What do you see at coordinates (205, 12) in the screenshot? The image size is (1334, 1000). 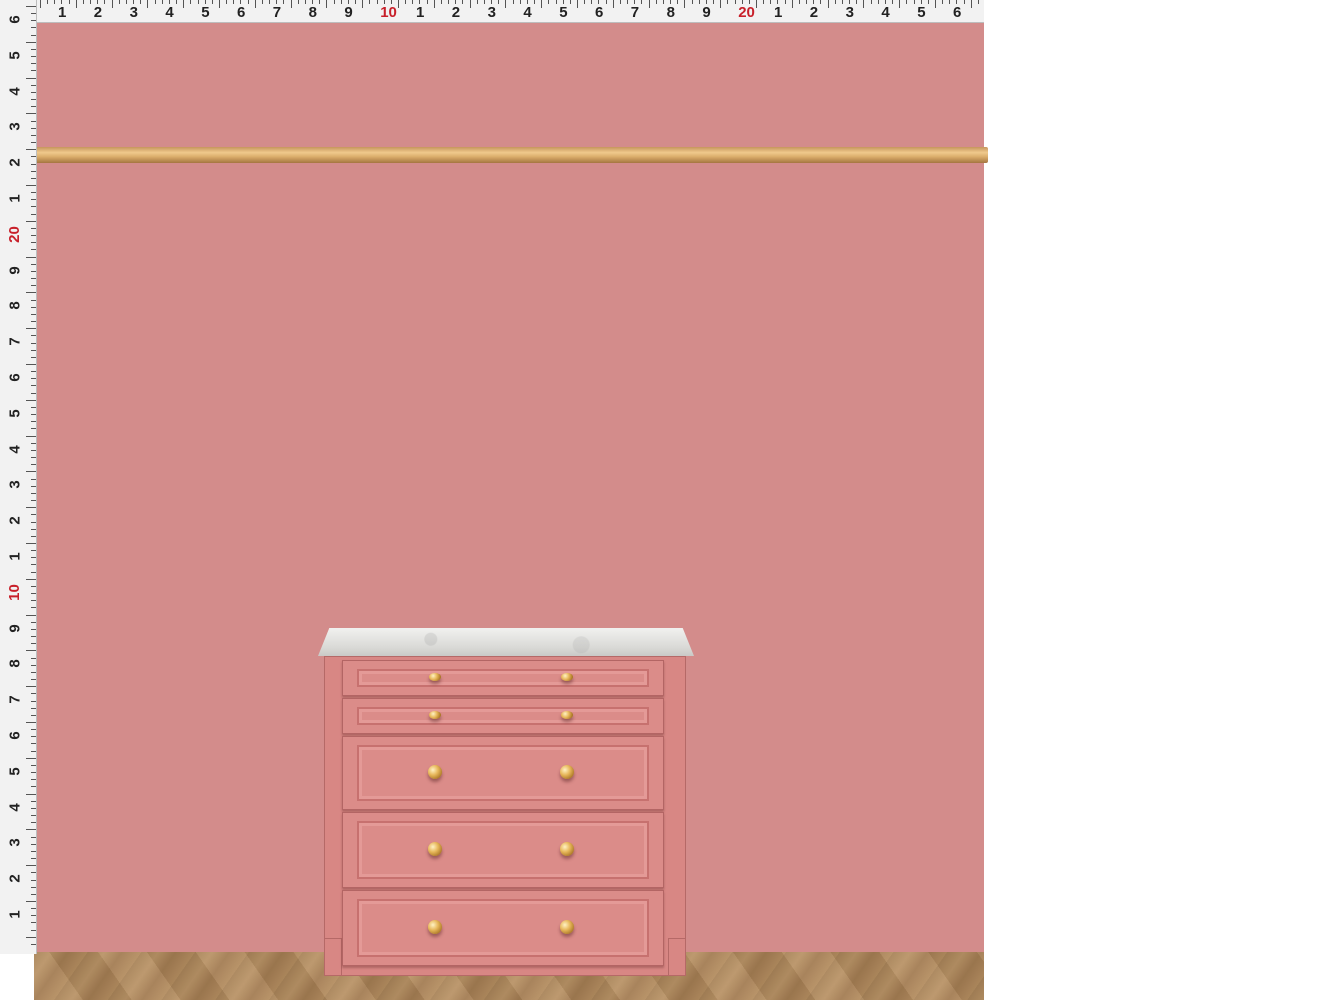 I see `ruler-top-label: 5` at bounding box center [205, 12].